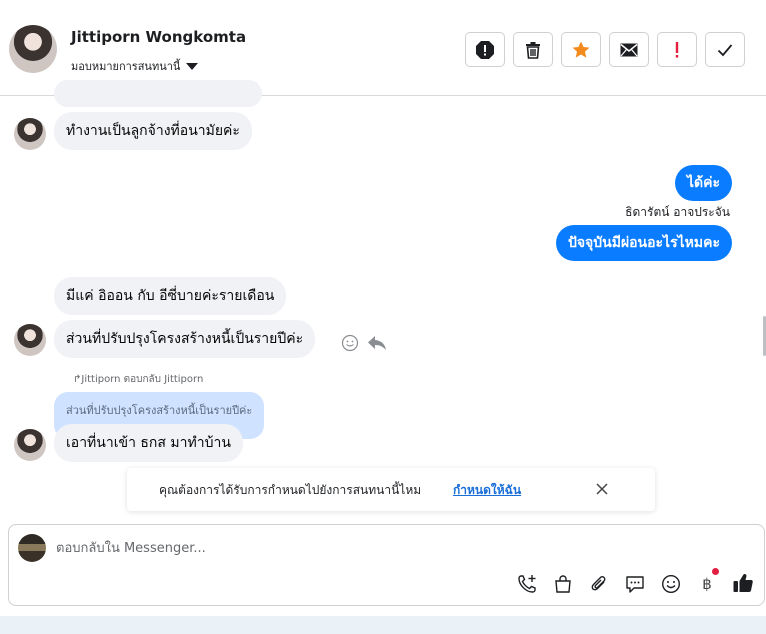 Image resolution: width=766 pixels, height=634 pixels. I want to click on chevron-down-icon, so click(192, 66).